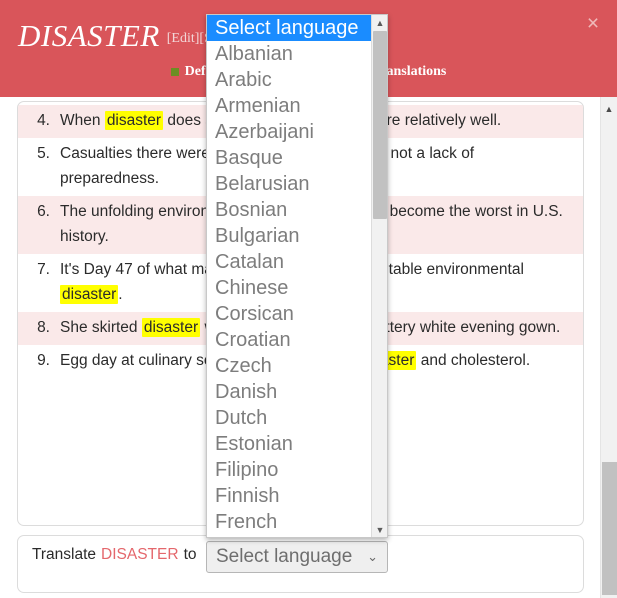  Describe the element at coordinates (43, 120) in the screenshot. I see `definition-number: 4.` at that location.